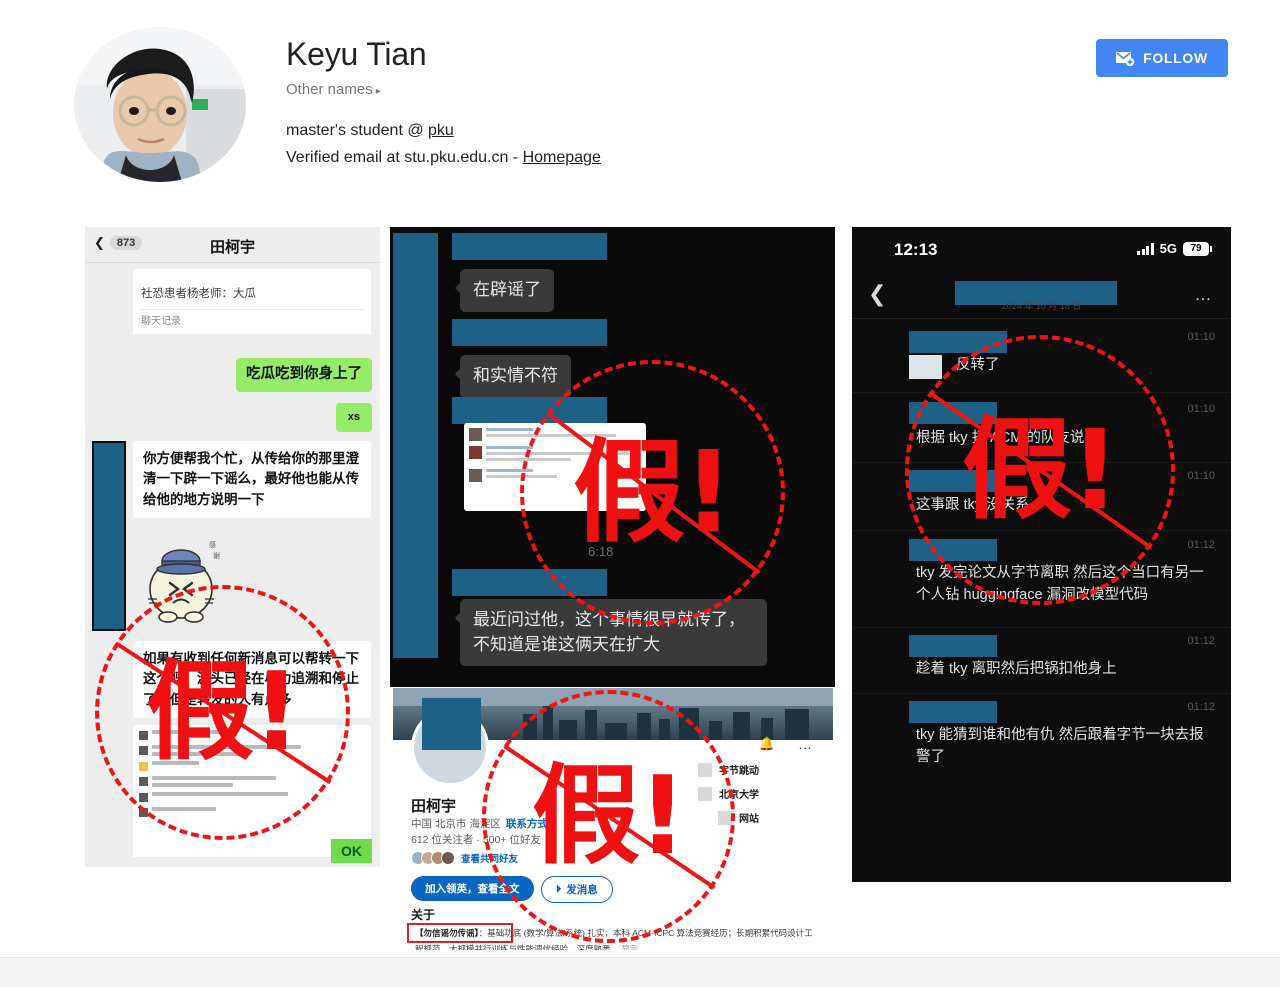 This screenshot has width=1280, height=987. Describe the element at coordinates (739, 771) in the screenshot. I see `org-name: 字节跳动` at that location.